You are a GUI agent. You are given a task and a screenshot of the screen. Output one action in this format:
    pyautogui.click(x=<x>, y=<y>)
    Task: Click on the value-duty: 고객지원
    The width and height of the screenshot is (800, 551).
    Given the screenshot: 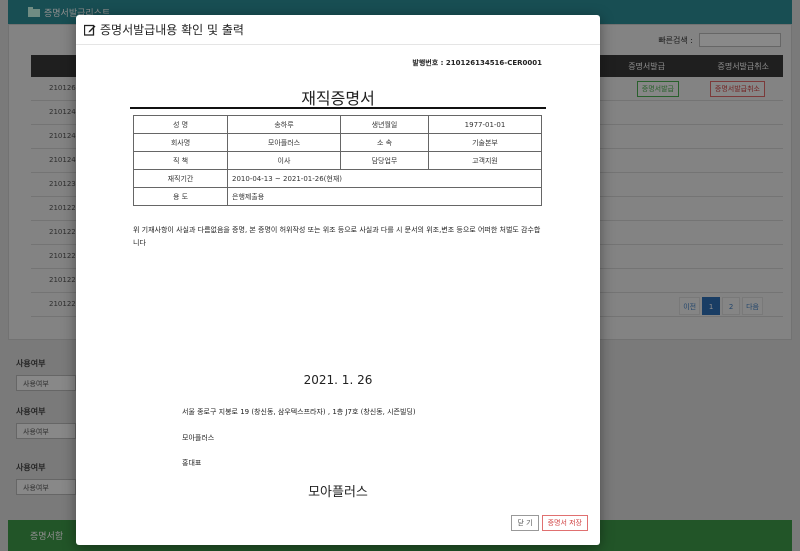 What is the action you would take?
    pyautogui.click(x=485, y=160)
    